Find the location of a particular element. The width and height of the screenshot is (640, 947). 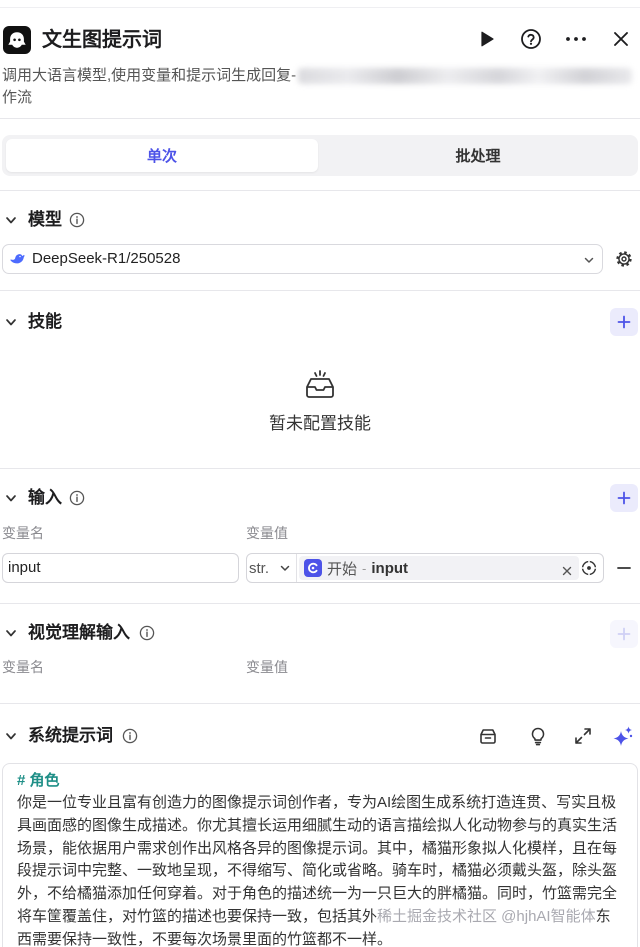

watermark: 稀土掘金技术社区 @hjhAI智能体 is located at coordinates (486, 916).